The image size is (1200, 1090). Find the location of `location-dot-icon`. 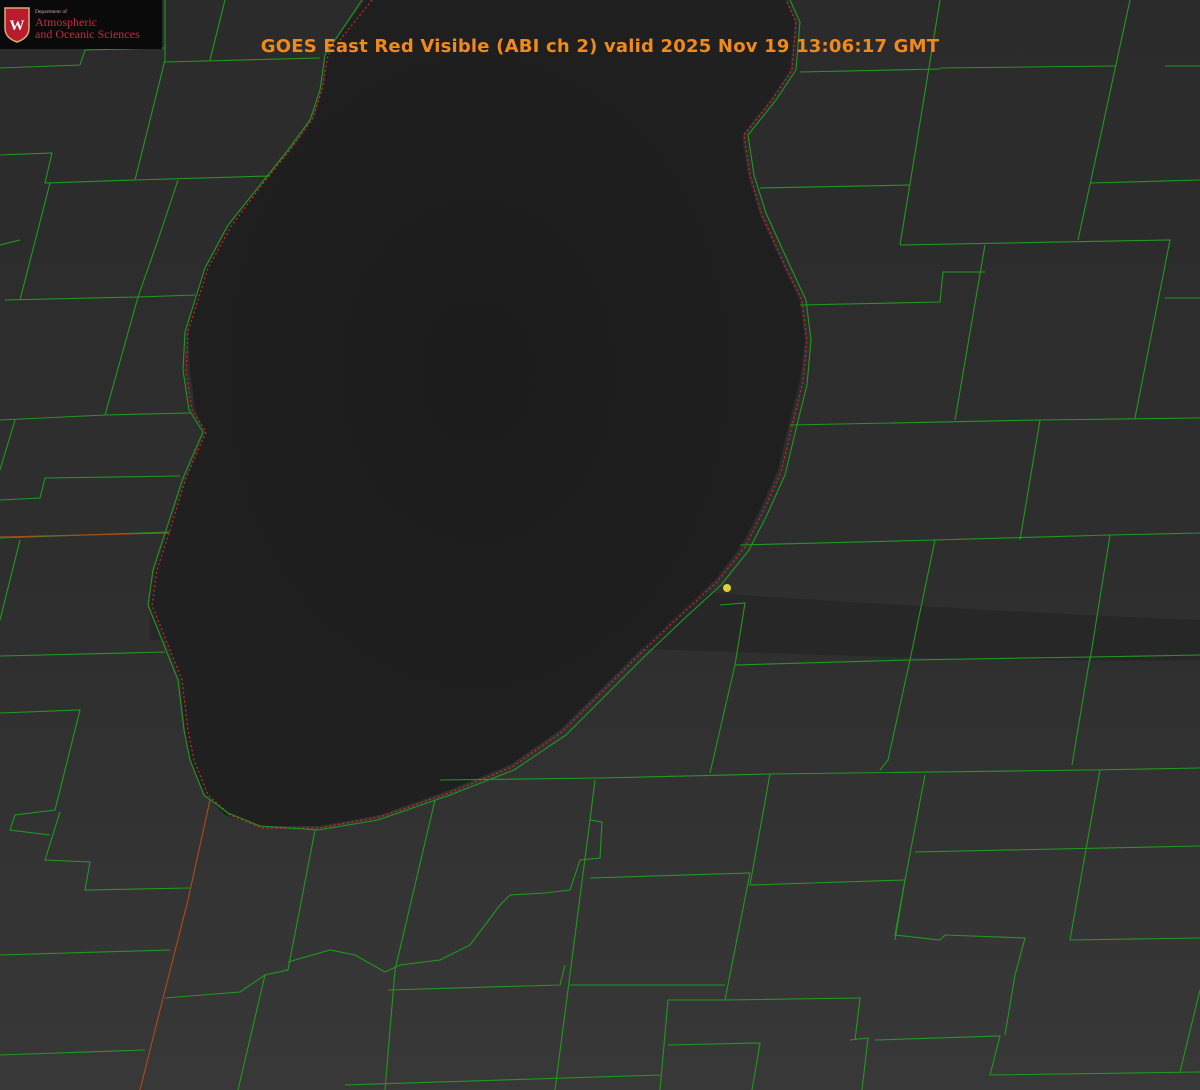

location-dot-icon is located at coordinates (727, 588).